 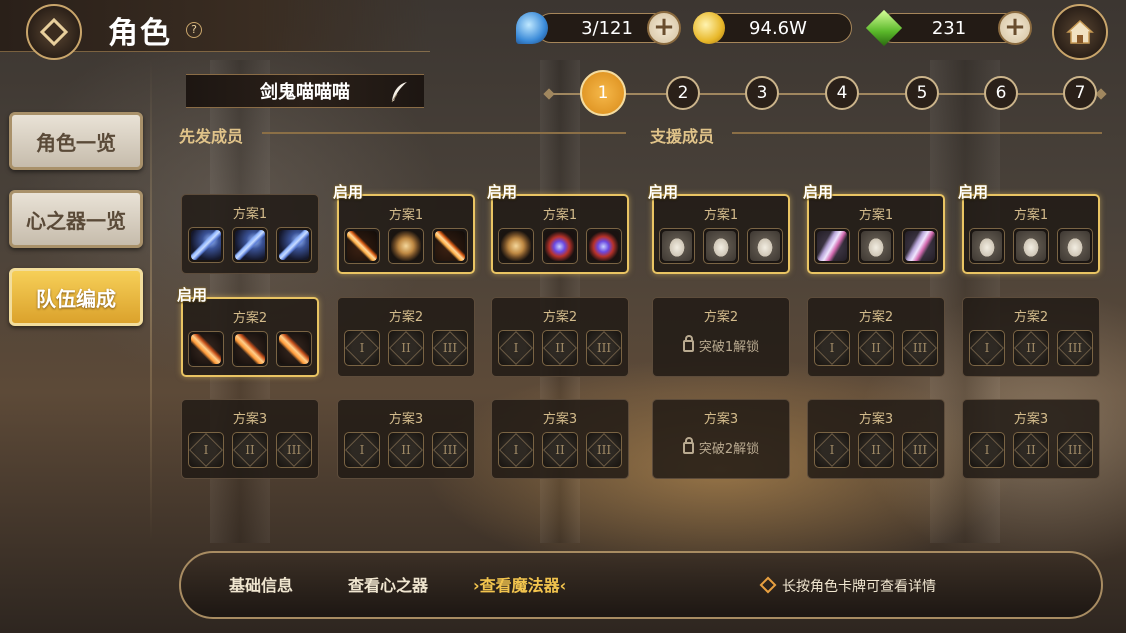 I want to click on nav-character-list: 角色一览, so click(x=76, y=141).